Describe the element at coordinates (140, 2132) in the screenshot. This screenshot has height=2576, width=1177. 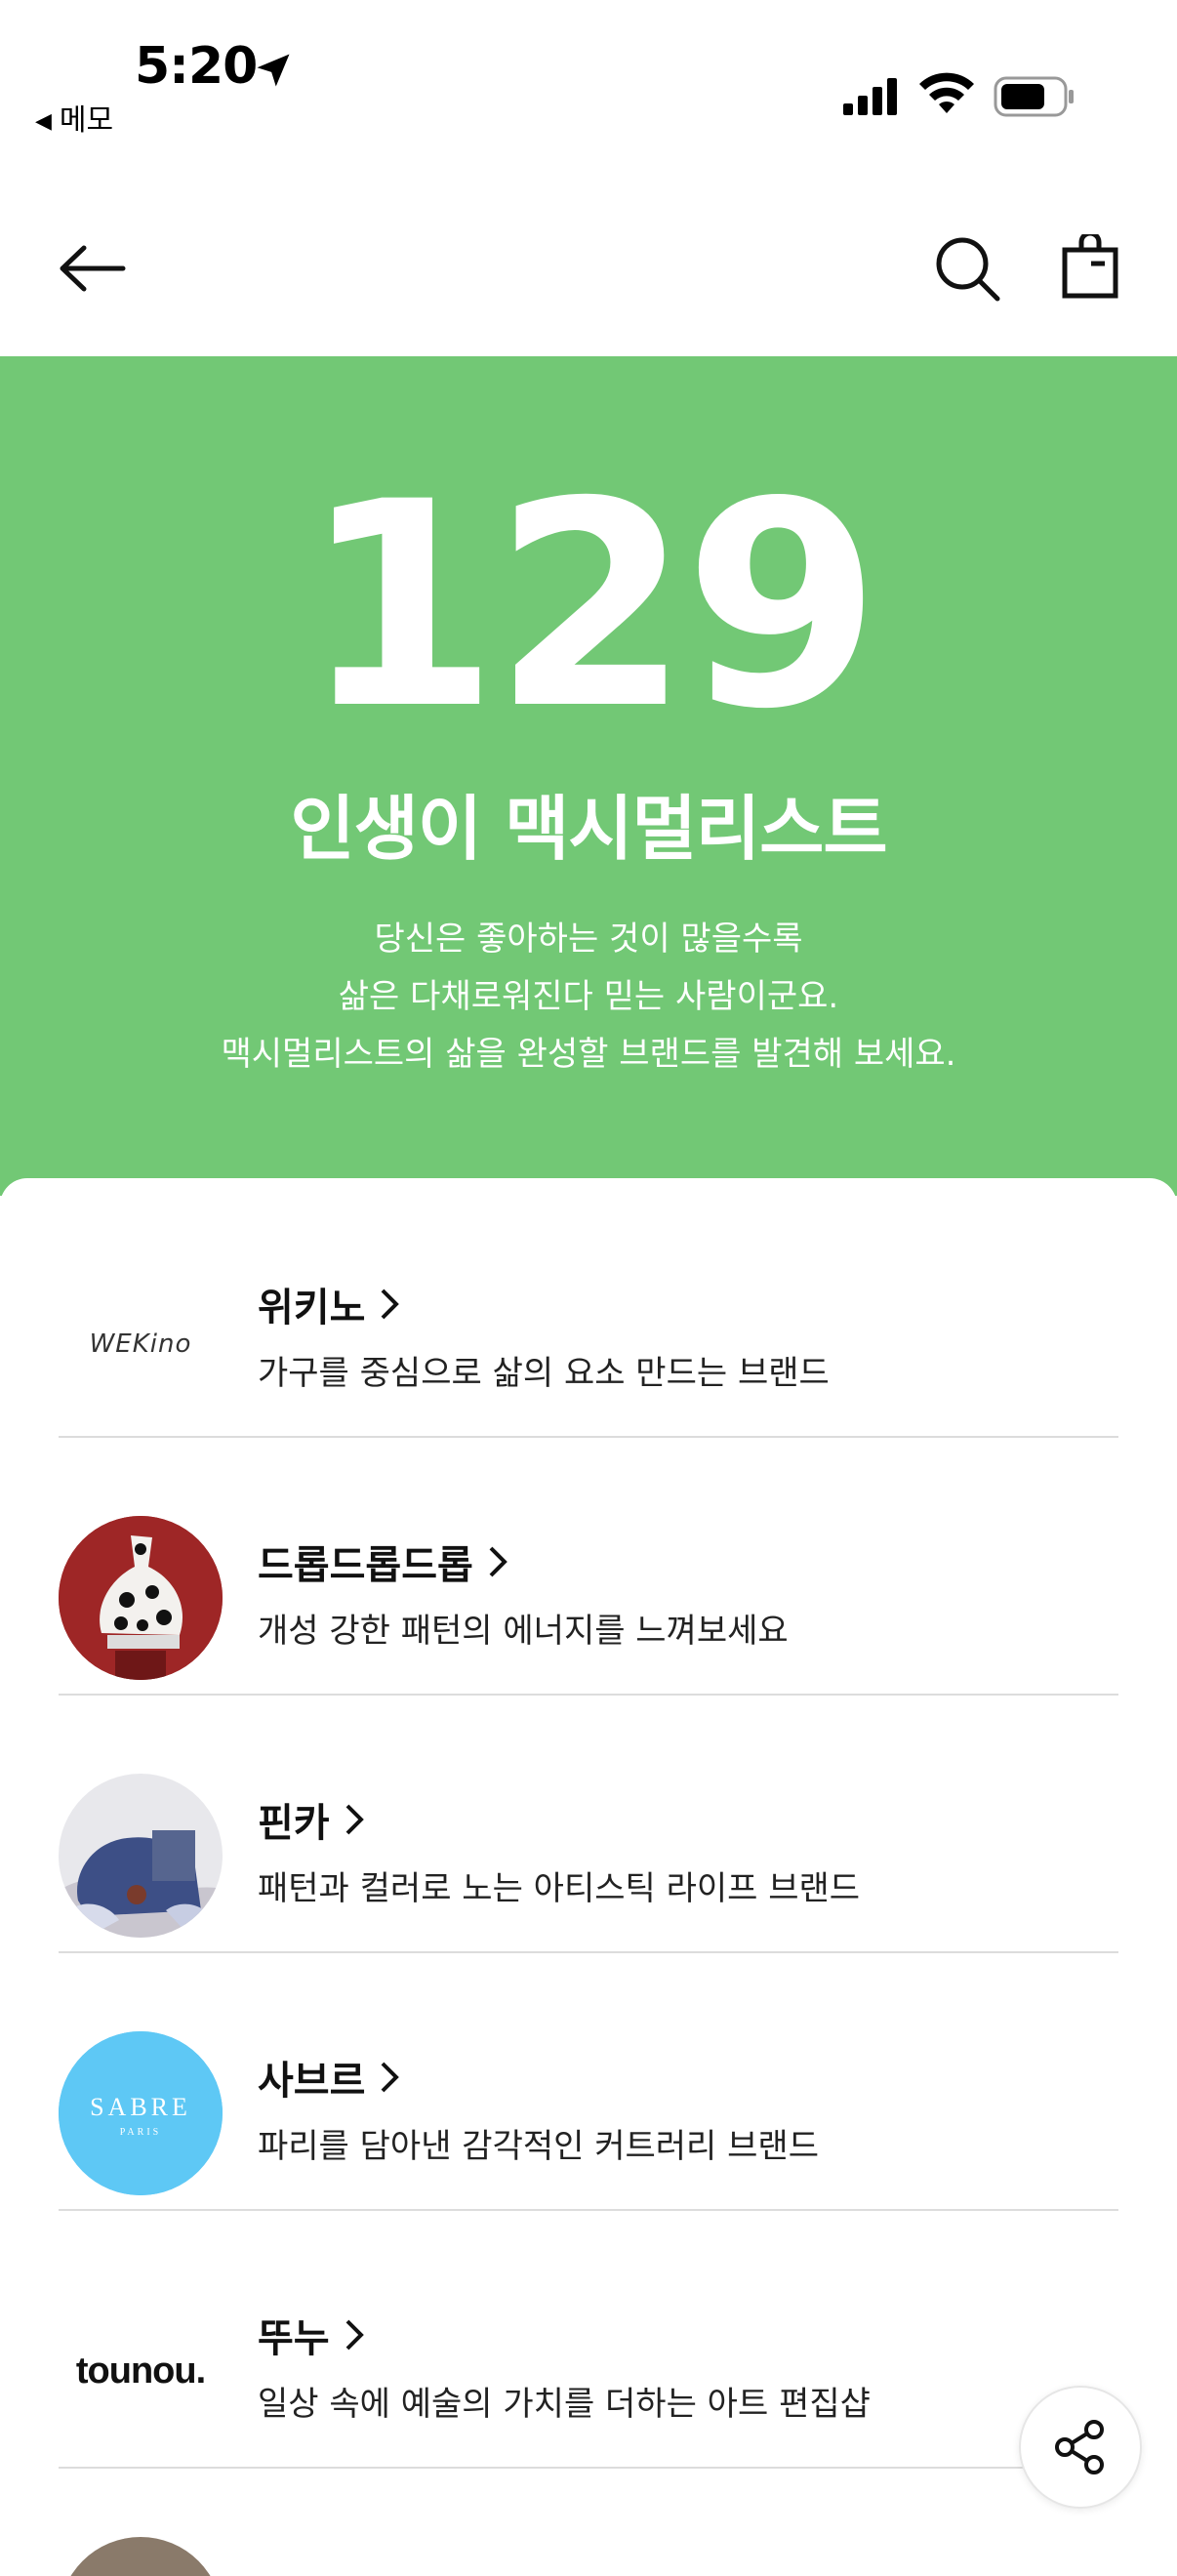
I see `brand-logo-subtext: PARIS` at that location.